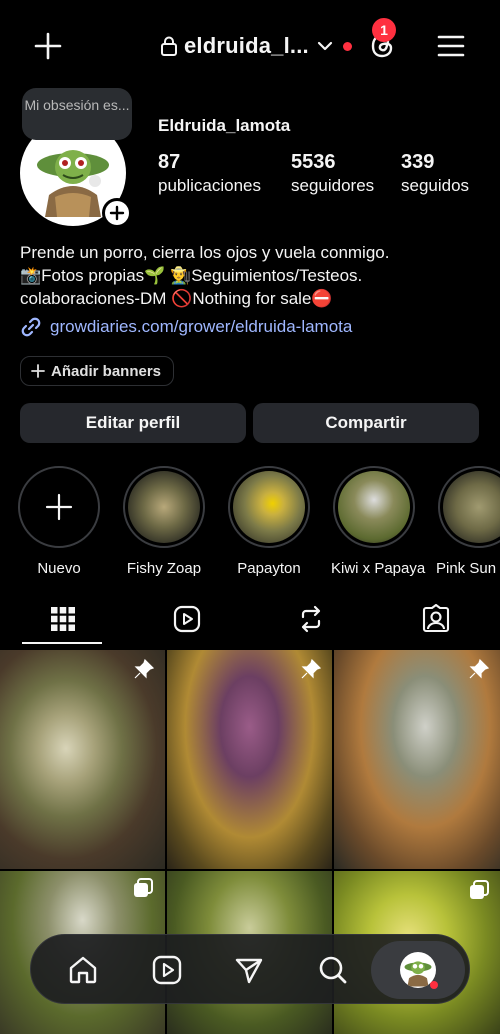 This screenshot has height=1034, width=500. I want to click on stat-label: seguidos, so click(435, 185).